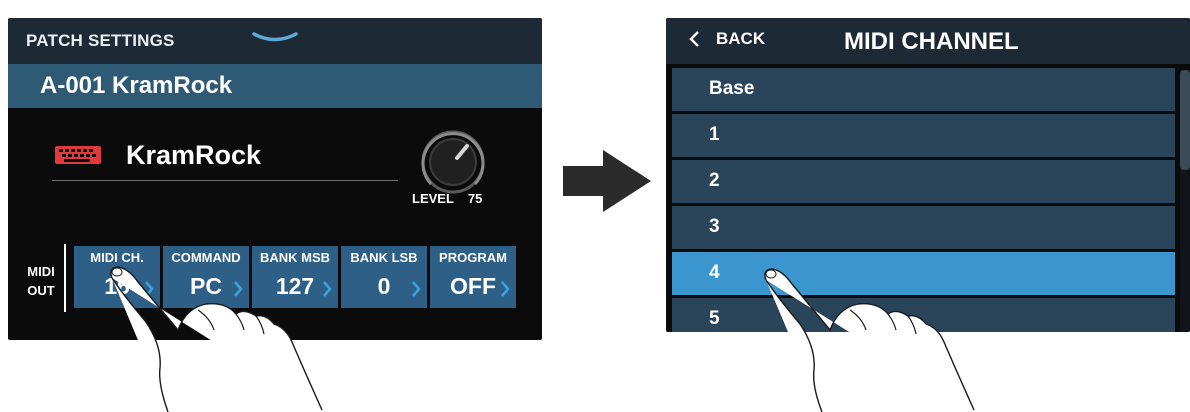 The width and height of the screenshot is (1190, 412). Describe the element at coordinates (41, 271) in the screenshot. I see `midi-out-line1: MIDI` at that location.